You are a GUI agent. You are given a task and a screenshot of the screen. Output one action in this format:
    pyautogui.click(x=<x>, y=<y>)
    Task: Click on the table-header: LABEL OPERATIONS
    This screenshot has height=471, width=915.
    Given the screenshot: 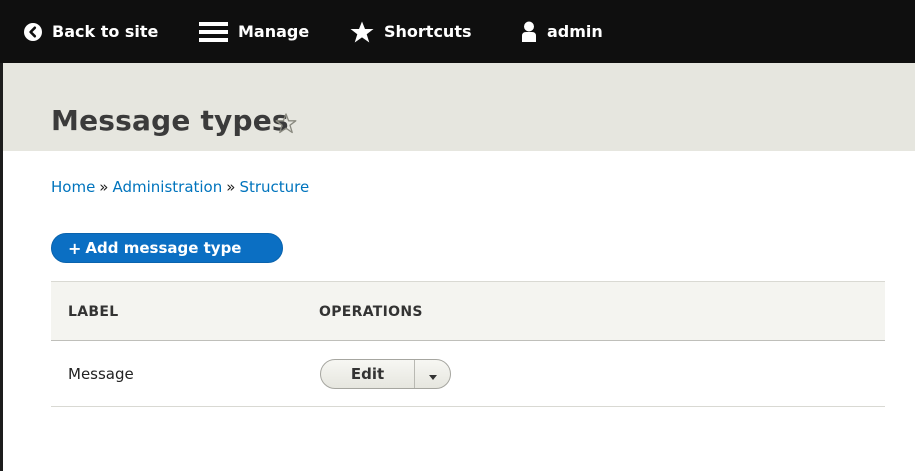 What is the action you would take?
    pyautogui.click(x=468, y=311)
    